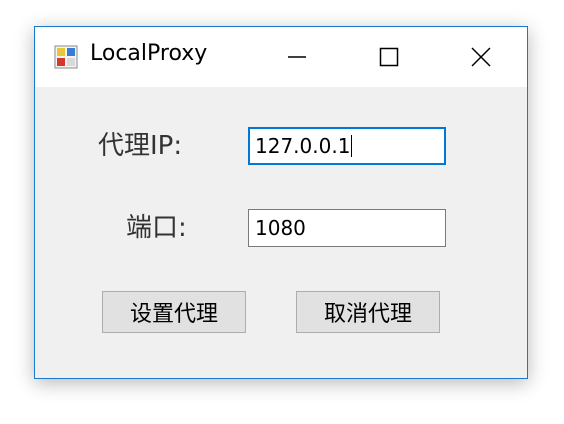 The height and width of the screenshot is (424, 564). I want to click on maximize-button, so click(389, 57).